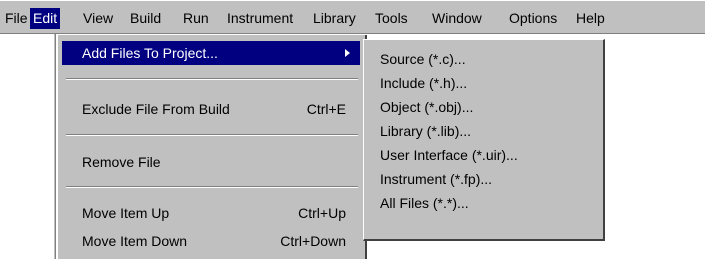  I want to click on menu-item-shortcut: Ctrl+Down, so click(313, 241).